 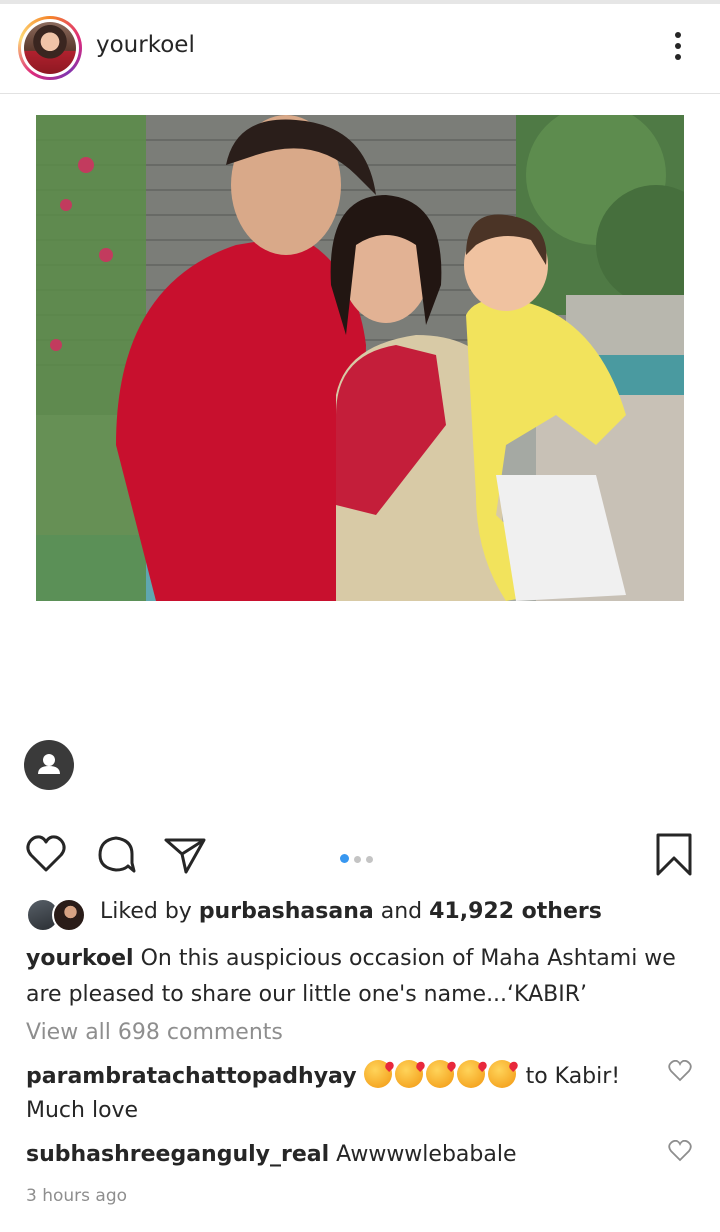 What do you see at coordinates (426, 1154) in the screenshot?
I see `comment-text: Awwwwlebabale` at bounding box center [426, 1154].